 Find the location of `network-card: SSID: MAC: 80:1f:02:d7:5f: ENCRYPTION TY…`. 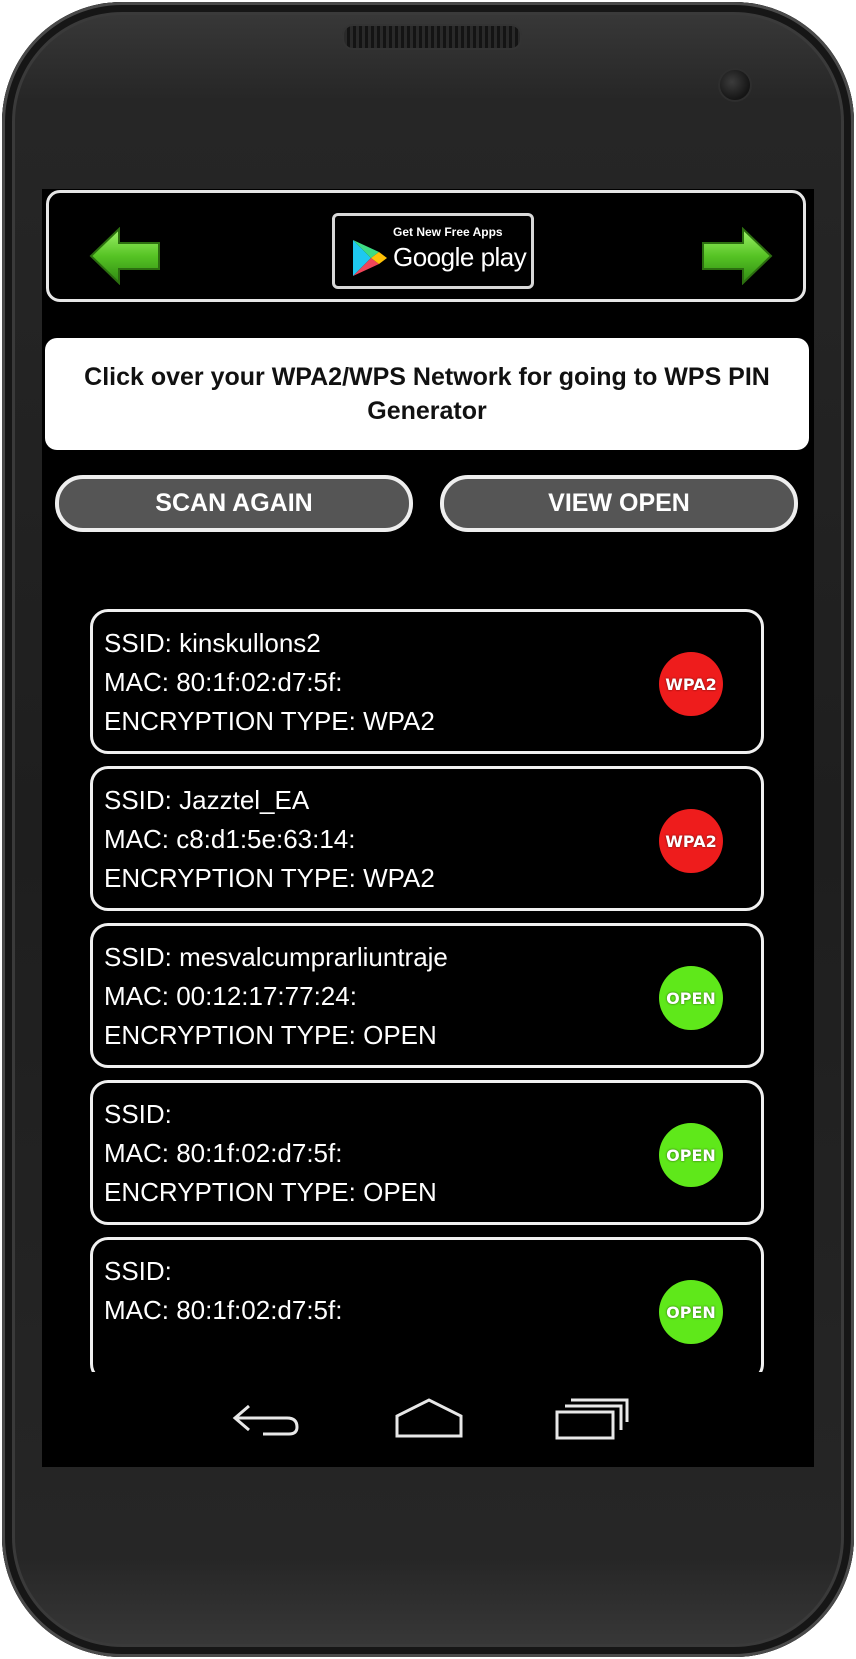

network-card: SSID: MAC: 80:1f:02:d7:5f: ENCRYPTION TY… is located at coordinates (427, 1152).